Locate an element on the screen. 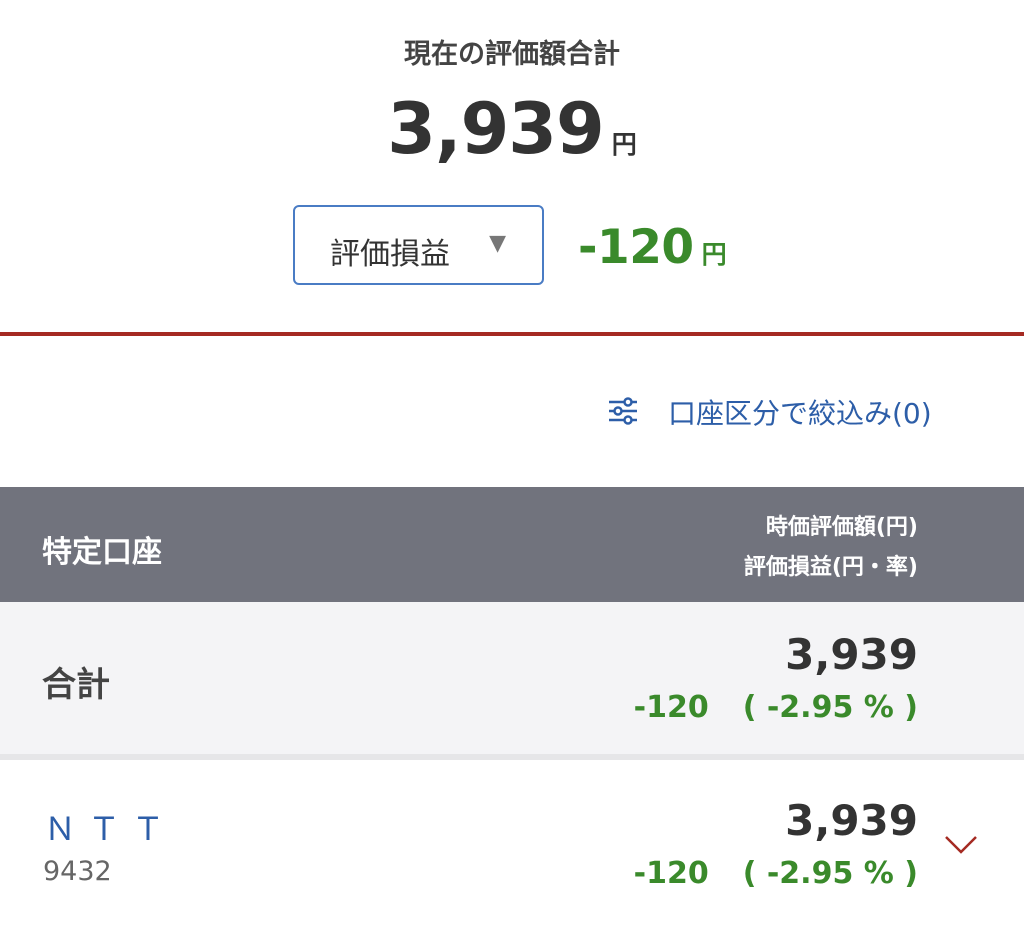 Image resolution: width=1024 pixels, height=940 pixels. stock-pl-rate: ( -2.95 % ) is located at coordinates (830, 873).